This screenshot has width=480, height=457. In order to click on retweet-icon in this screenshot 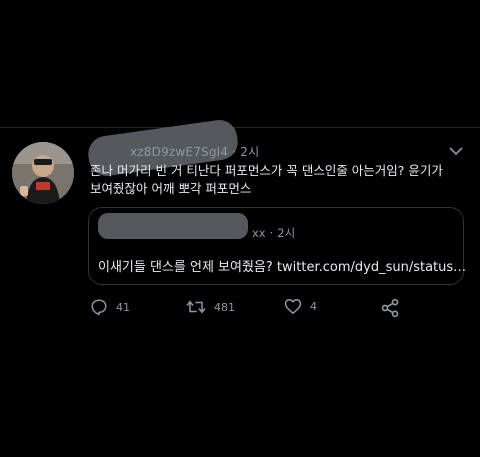, I will do `click(196, 307)`.